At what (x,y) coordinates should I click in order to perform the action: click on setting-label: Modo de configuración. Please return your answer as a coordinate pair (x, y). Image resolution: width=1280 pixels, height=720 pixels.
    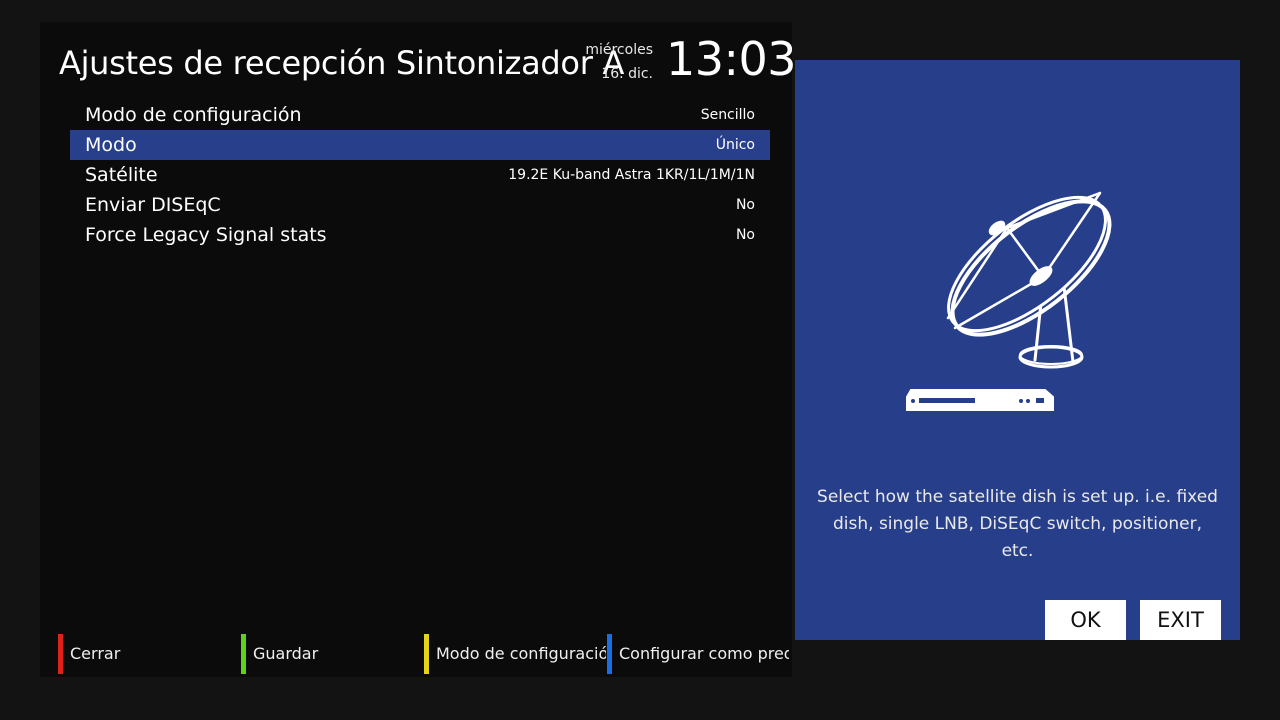
    Looking at the image, I should click on (193, 115).